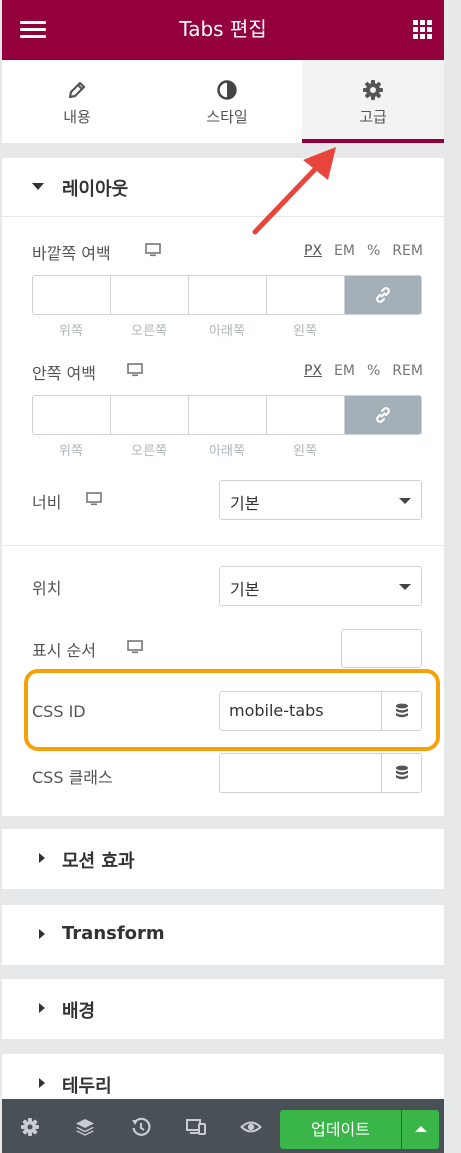  I want to click on section-title: Transform, so click(113, 933).